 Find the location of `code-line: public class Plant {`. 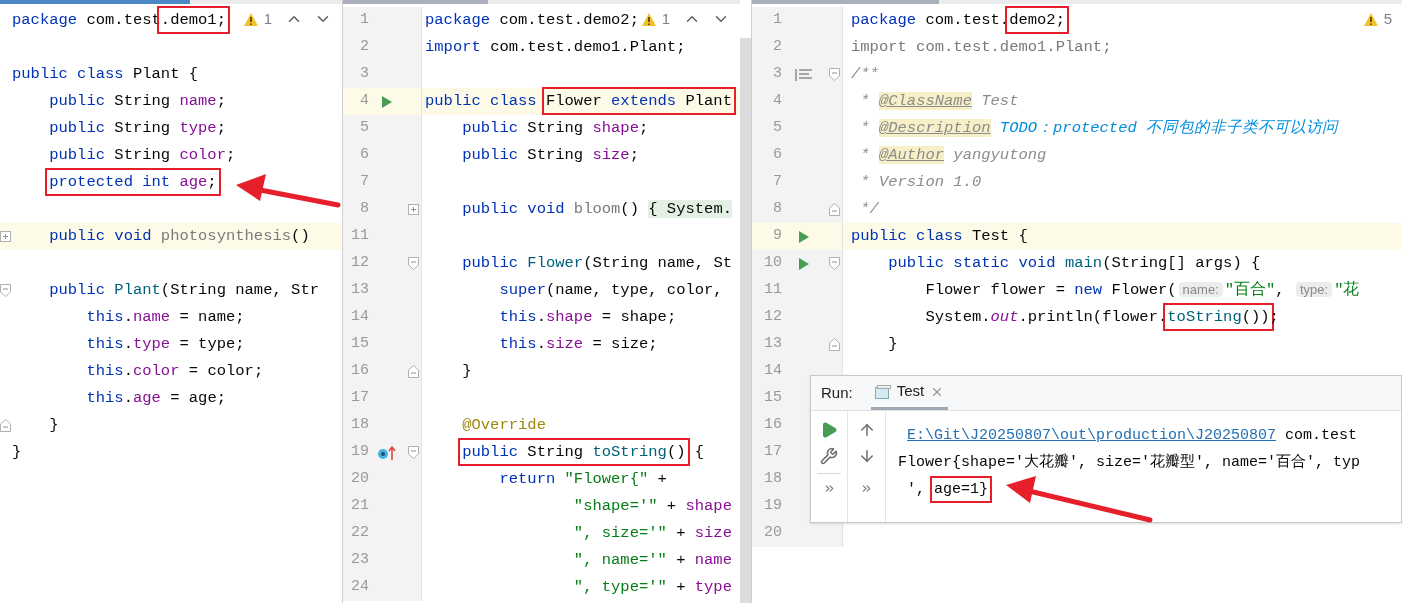

code-line: public class Plant { is located at coordinates (105, 74).